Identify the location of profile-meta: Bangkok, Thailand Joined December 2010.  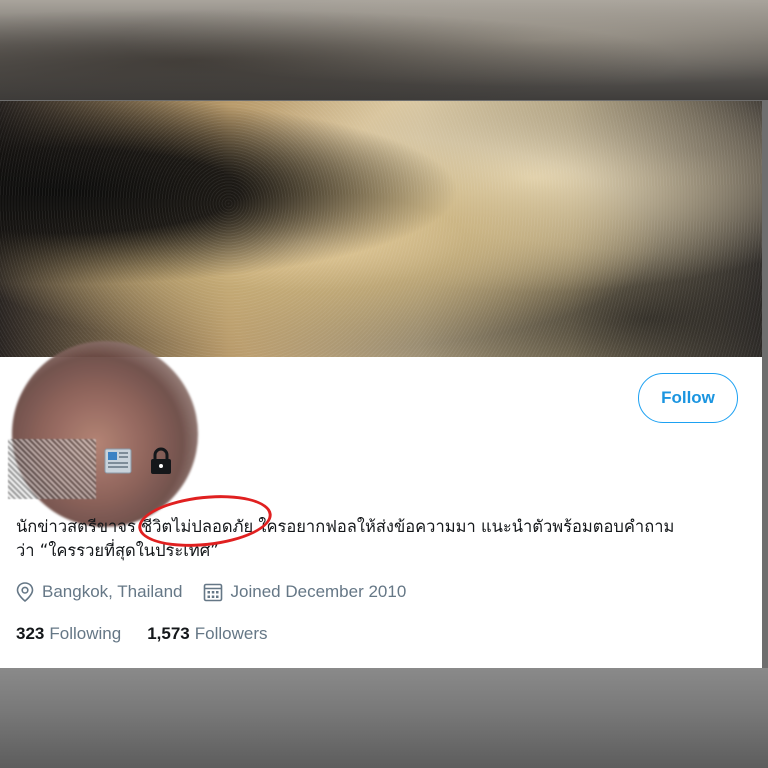
(221, 592).